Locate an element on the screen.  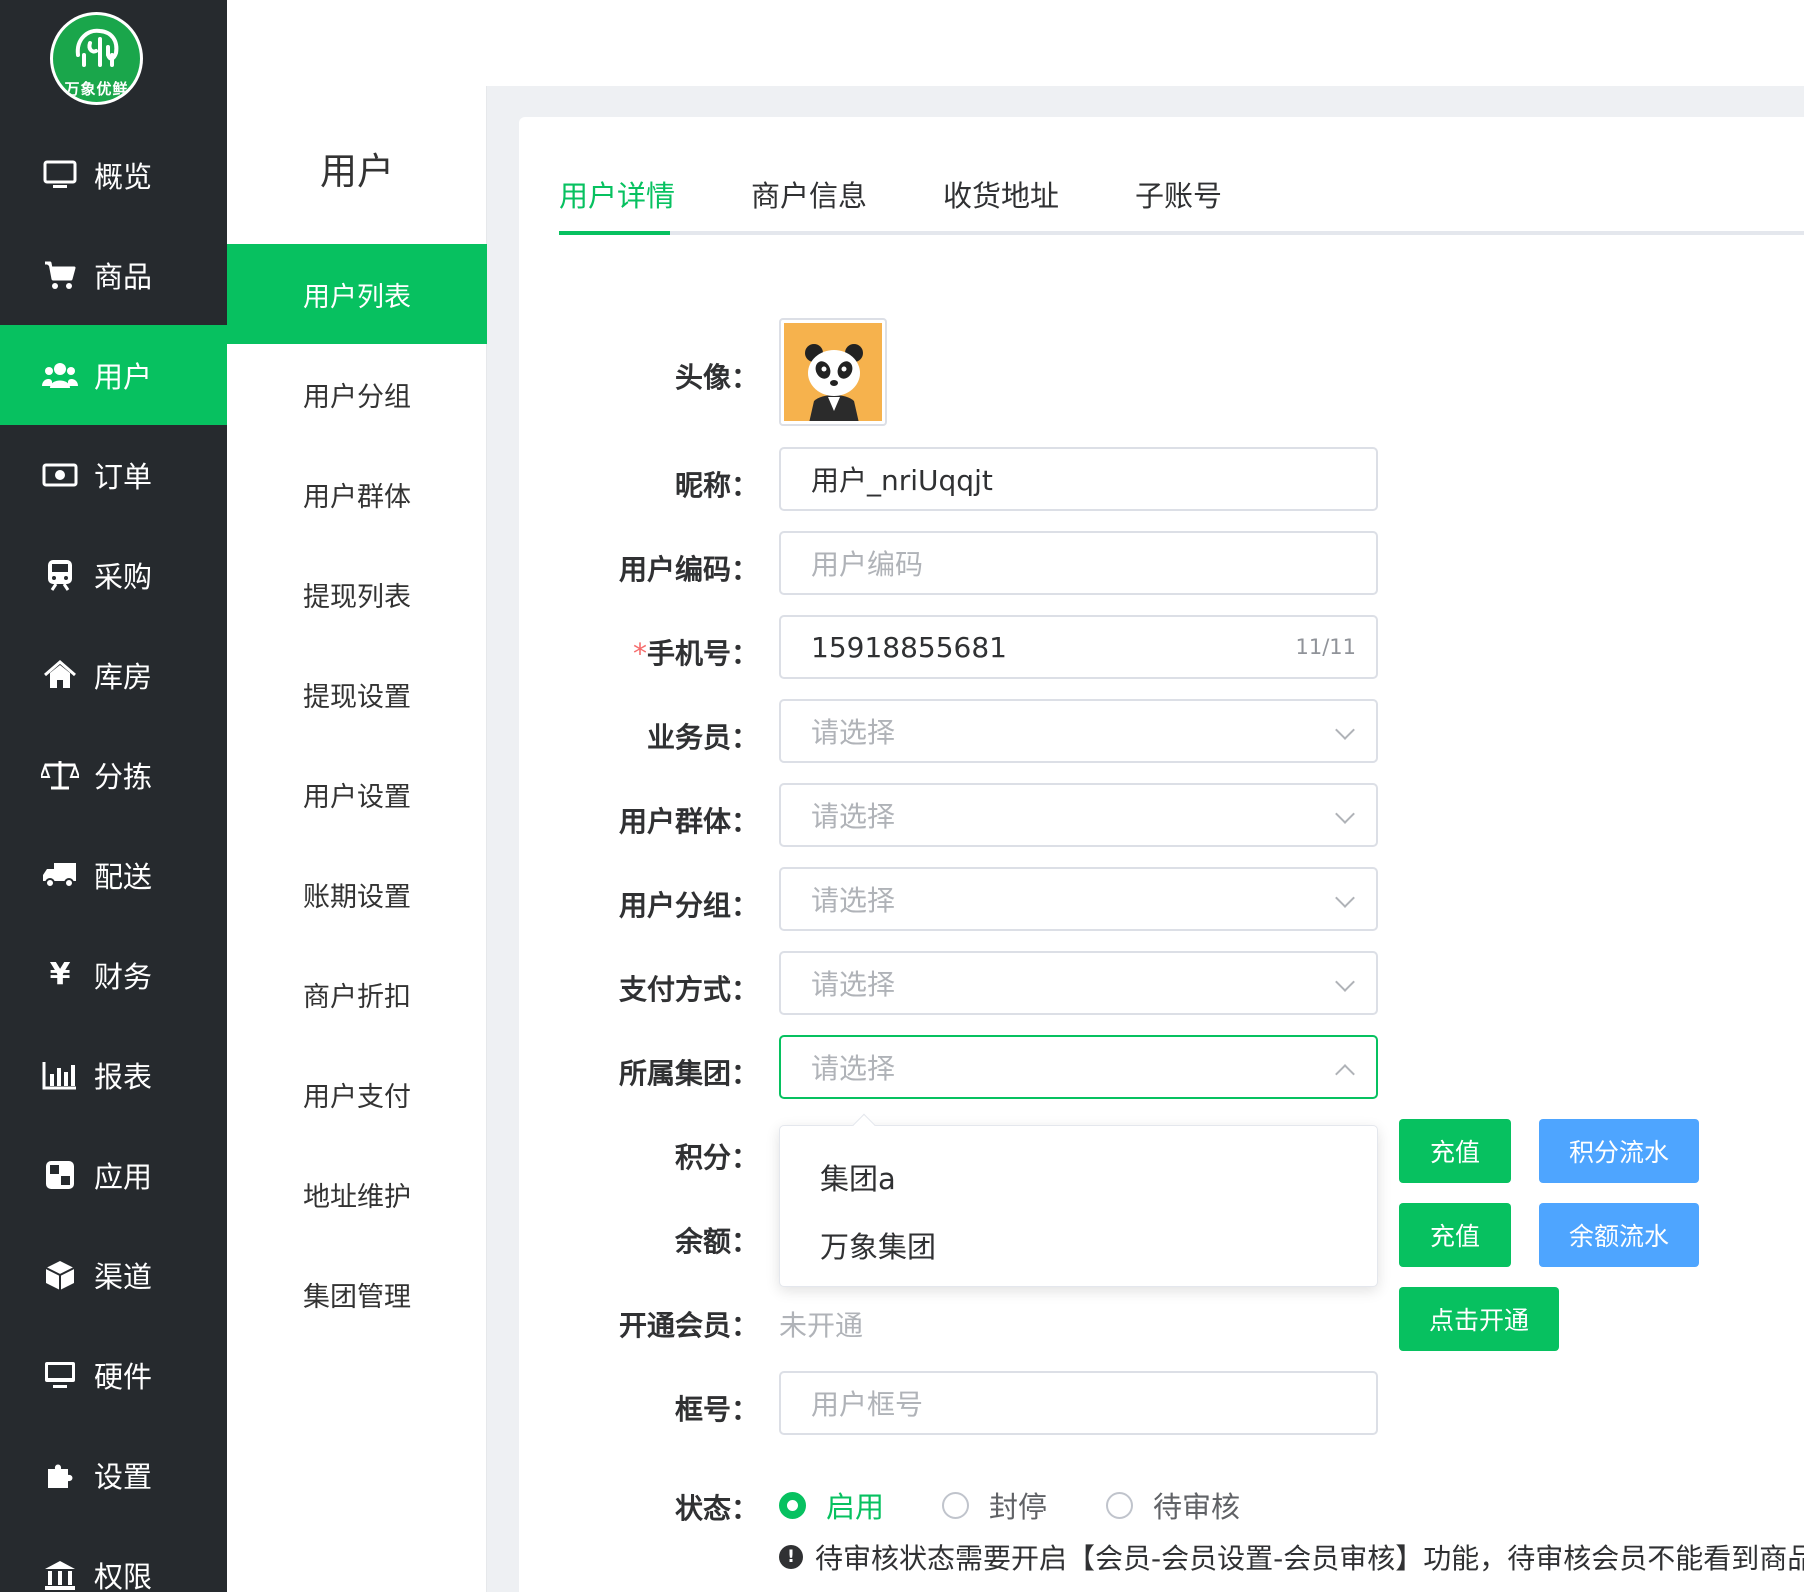
submenu-item-billing-period: 账期设置 is located at coordinates (357, 894).